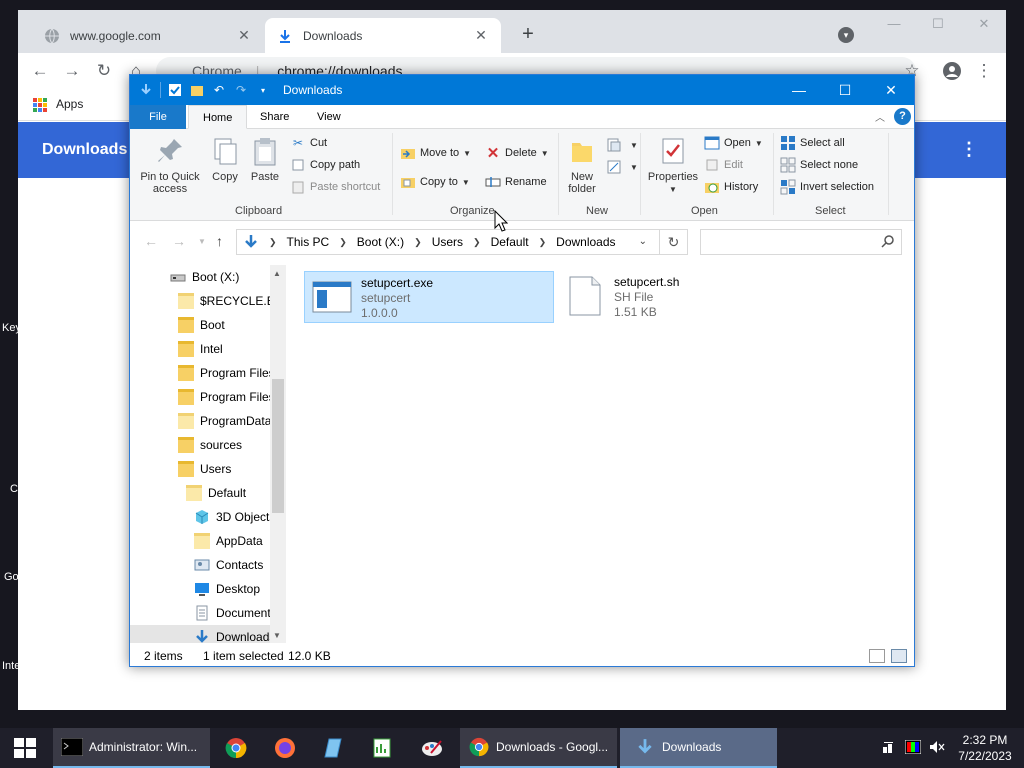 Image resolution: width=1024 pixels, height=768 pixels. What do you see at coordinates (723, 165) in the screenshot?
I see `edit-button: Edit` at bounding box center [723, 165].